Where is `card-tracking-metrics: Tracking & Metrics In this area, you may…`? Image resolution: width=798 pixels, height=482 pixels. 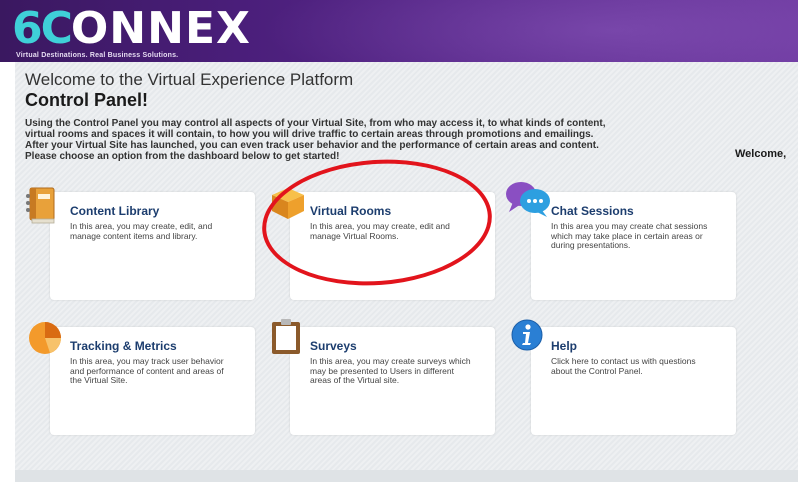 card-tracking-metrics: Tracking & Metrics In this area, you may… is located at coordinates (152, 381).